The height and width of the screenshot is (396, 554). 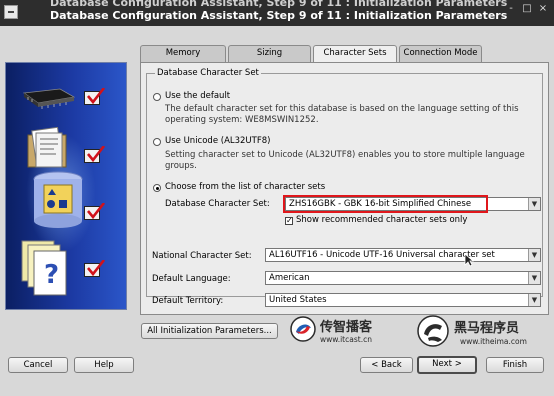 I want to click on itheima-brand: 黑马程序员, so click(x=487, y=328).